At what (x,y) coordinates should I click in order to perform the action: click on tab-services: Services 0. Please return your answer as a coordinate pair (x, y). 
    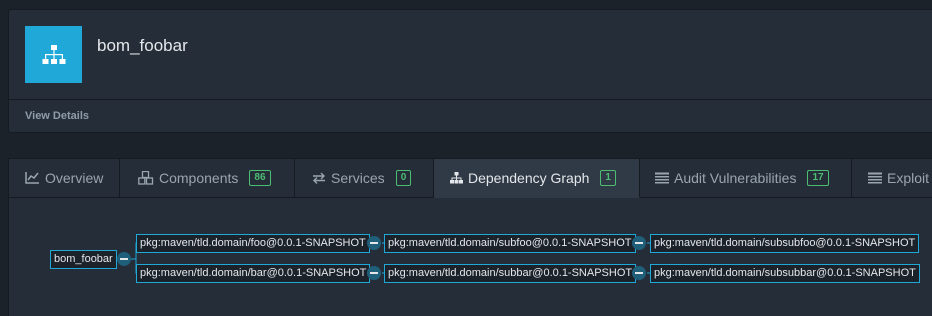
    Looking at the image, I should click on (364, 178).